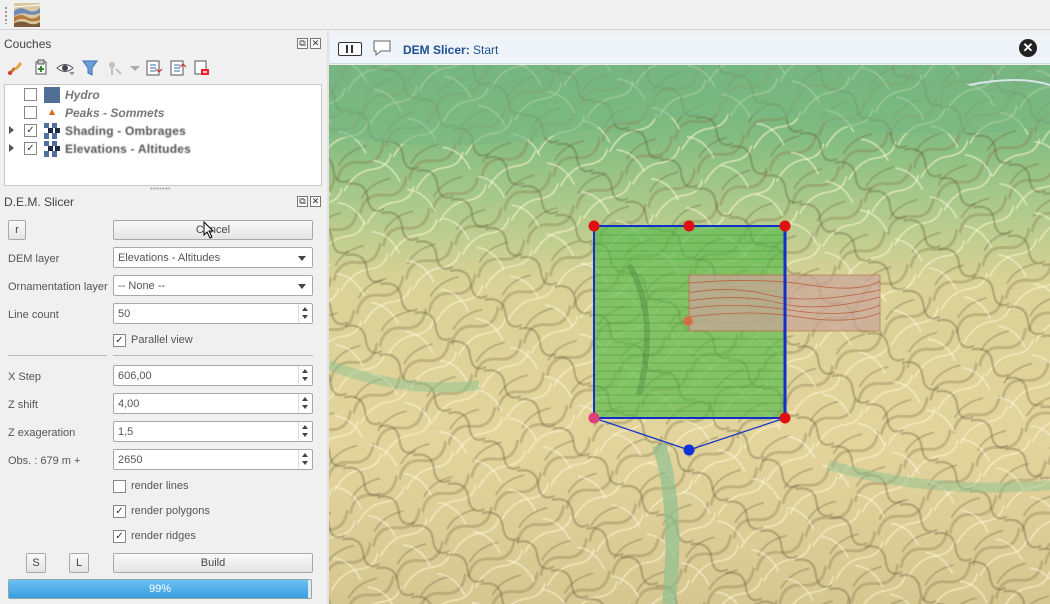 The image size is (1050, 604). What do you see at coordinates (163, 149) in the screenshot?
I see `layer-row-elevations: ✓ Elevations - Altitudes` at bounding box center [163, 149].